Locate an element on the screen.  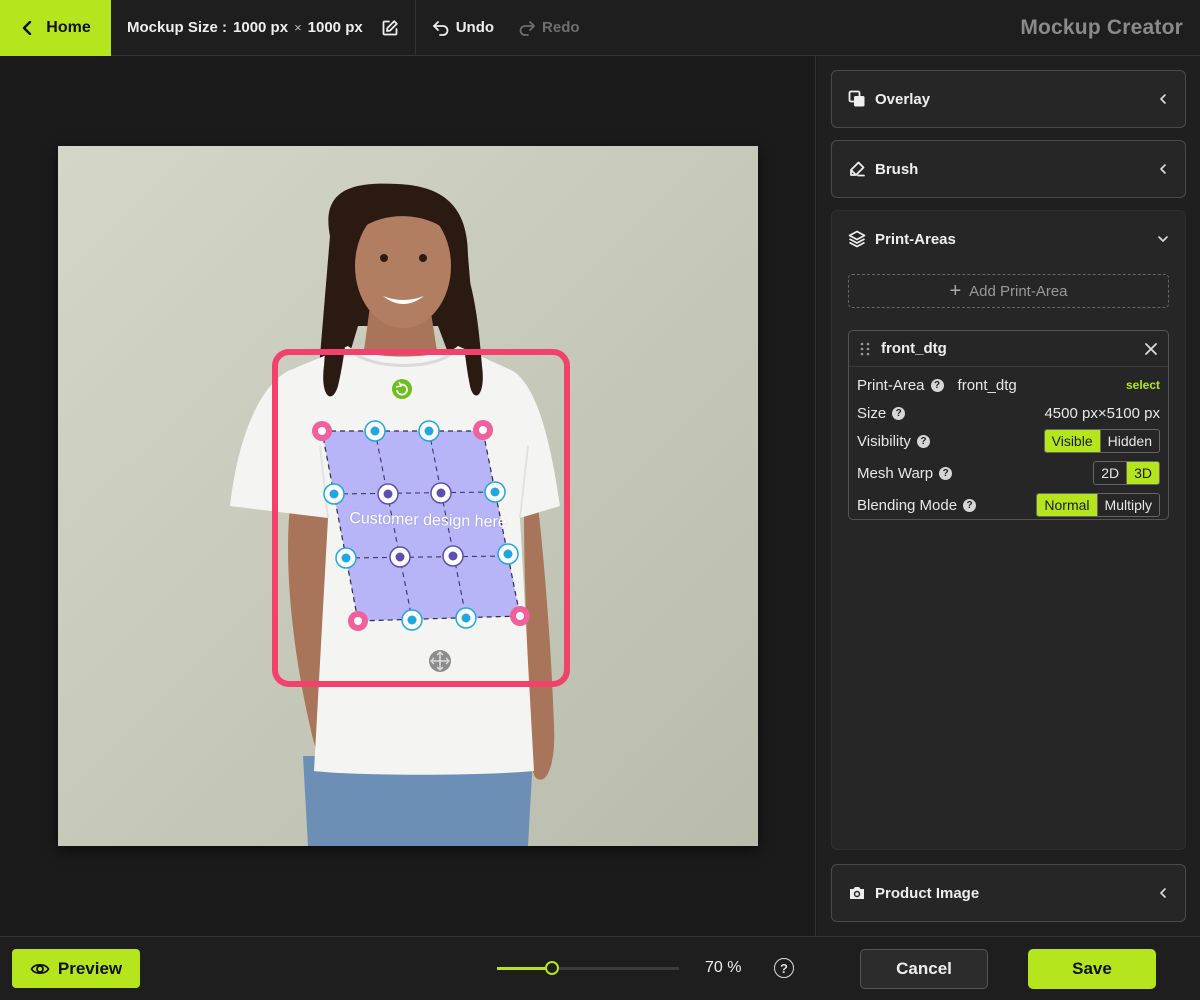
zoom-slider is located at coordinates (588, 968).